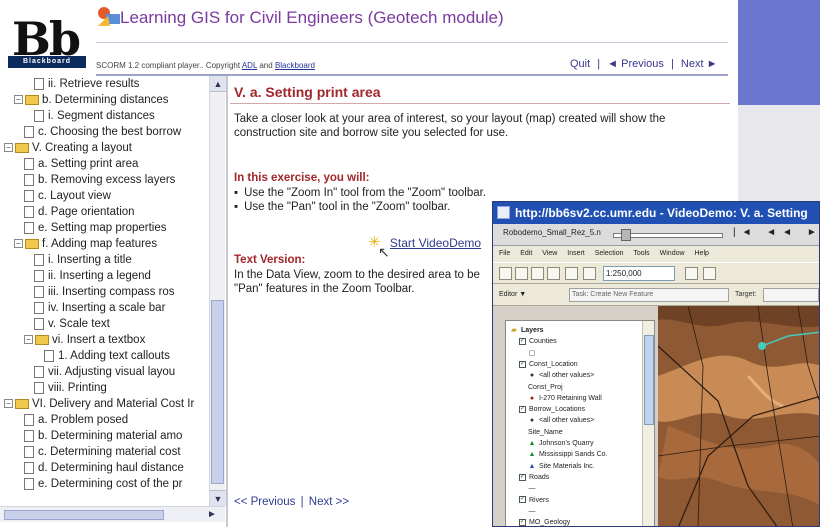 The height and width of the screenshot is (527, 820). Describe the element at coordinates (70, 388) in the screenshot. I see `tree-item: viii. Printing` at that location.